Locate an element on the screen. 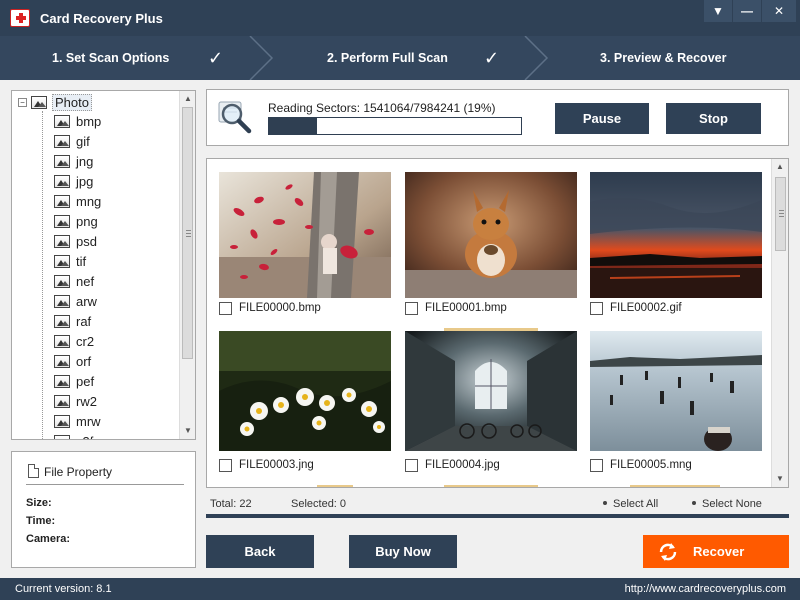 This screenshot has height=600, width=800. thumbnail-file00005 is located at coordinates (676, 394).